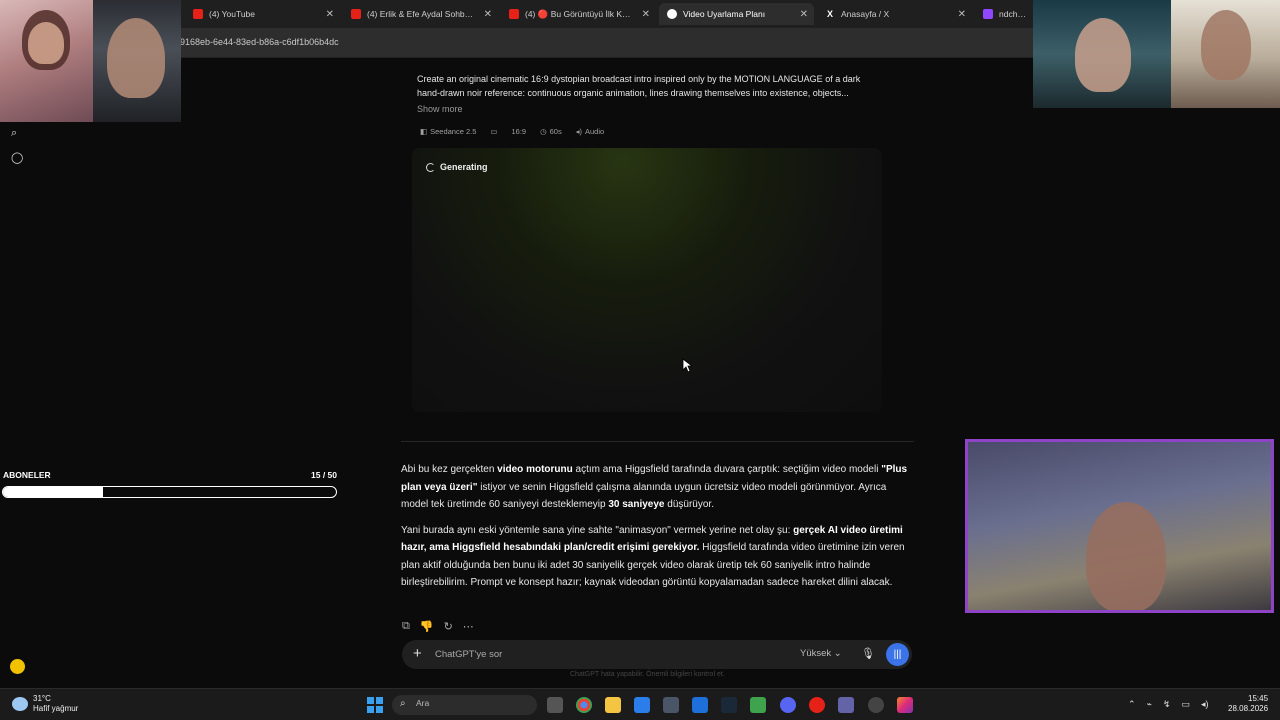 This screenshot has width=1280, height=720. I want to click on aspect-tag: 16:9, so click(519, 131).